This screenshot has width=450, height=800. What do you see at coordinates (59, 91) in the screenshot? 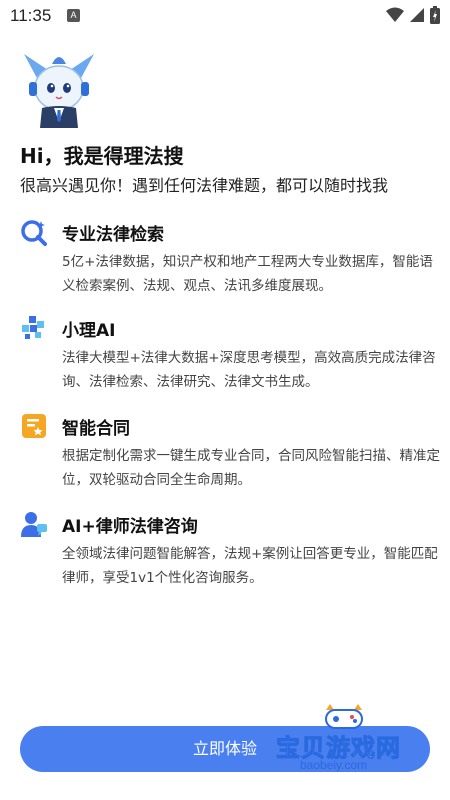
I see `mascot-avatar-icon` at bounding box center [59, 91].